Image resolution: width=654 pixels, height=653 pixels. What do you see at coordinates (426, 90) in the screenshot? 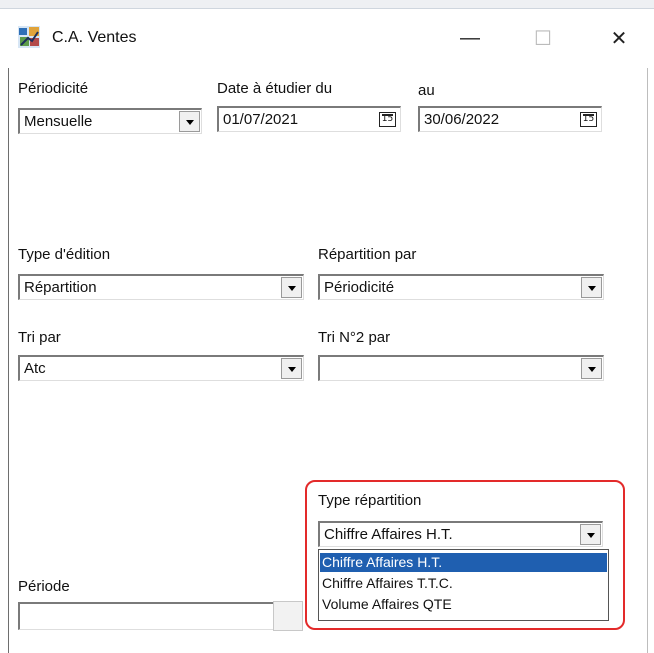
I see `date-au-label: au` at bounding box center [426, 90].